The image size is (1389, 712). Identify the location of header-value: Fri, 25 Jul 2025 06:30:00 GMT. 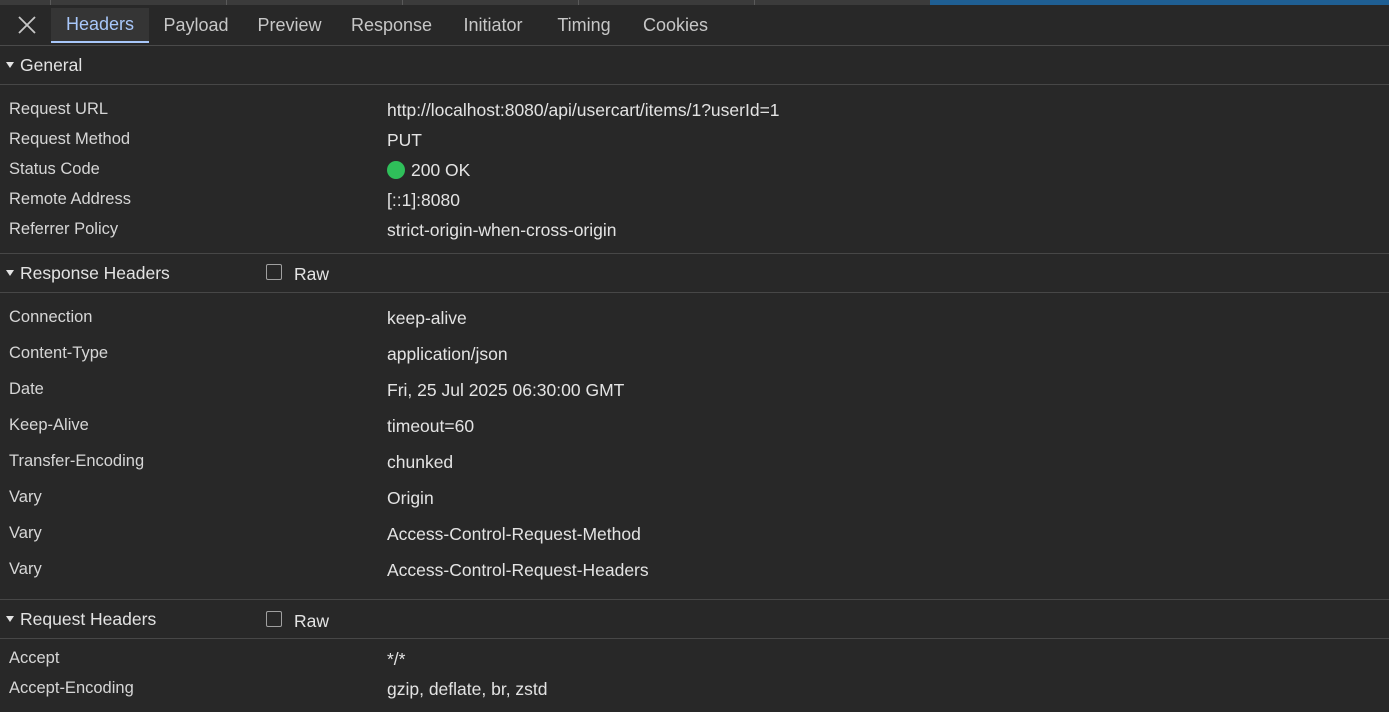
(506, 390).